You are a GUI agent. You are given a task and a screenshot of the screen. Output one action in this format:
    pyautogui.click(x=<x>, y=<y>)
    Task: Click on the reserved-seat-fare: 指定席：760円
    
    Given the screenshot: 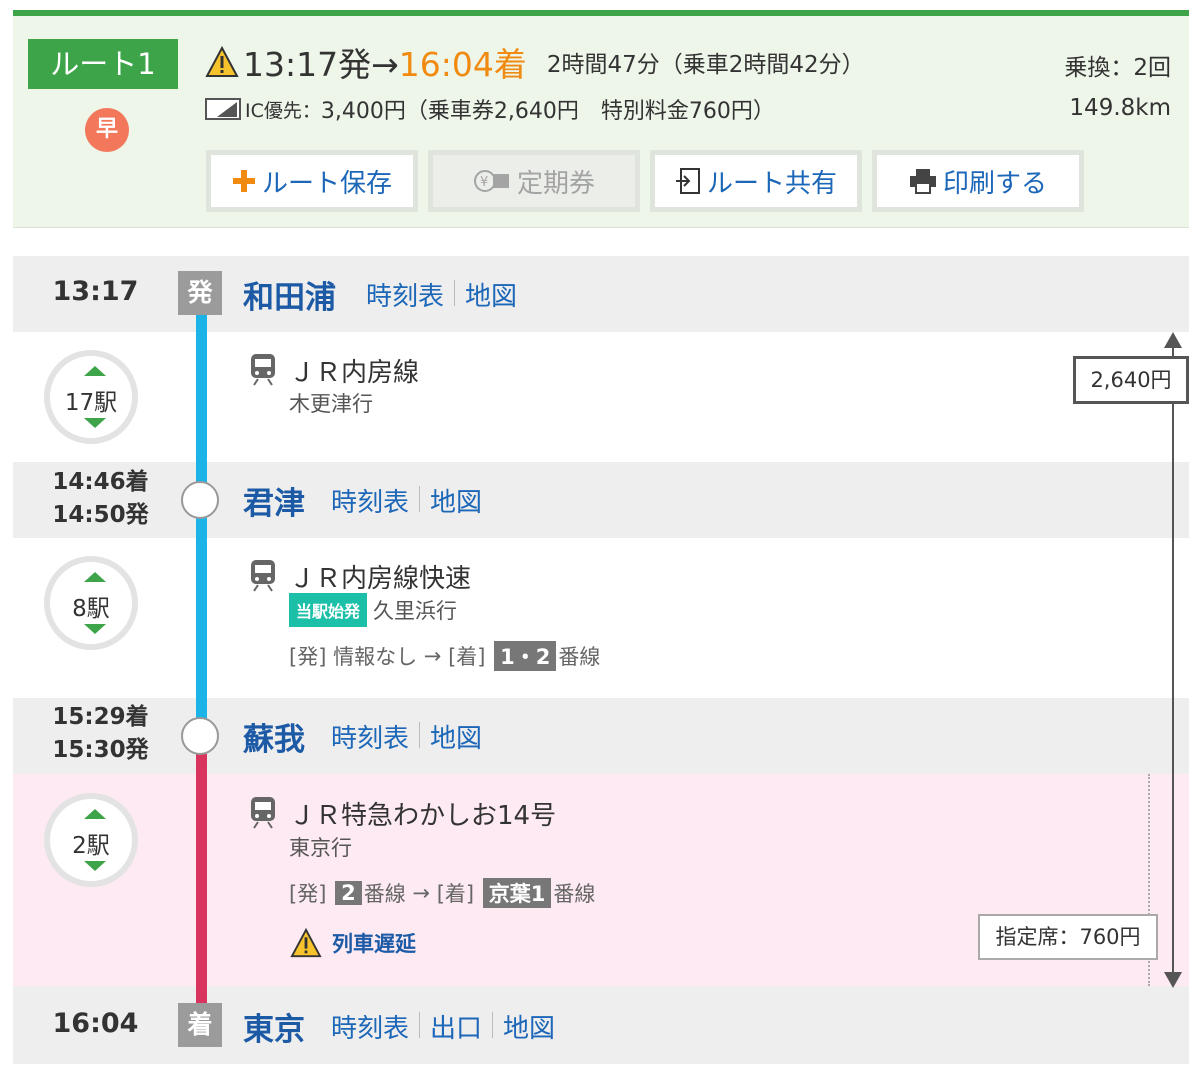 What is the action you would take?
    pyautogui.click(x=1068, y=937)
    